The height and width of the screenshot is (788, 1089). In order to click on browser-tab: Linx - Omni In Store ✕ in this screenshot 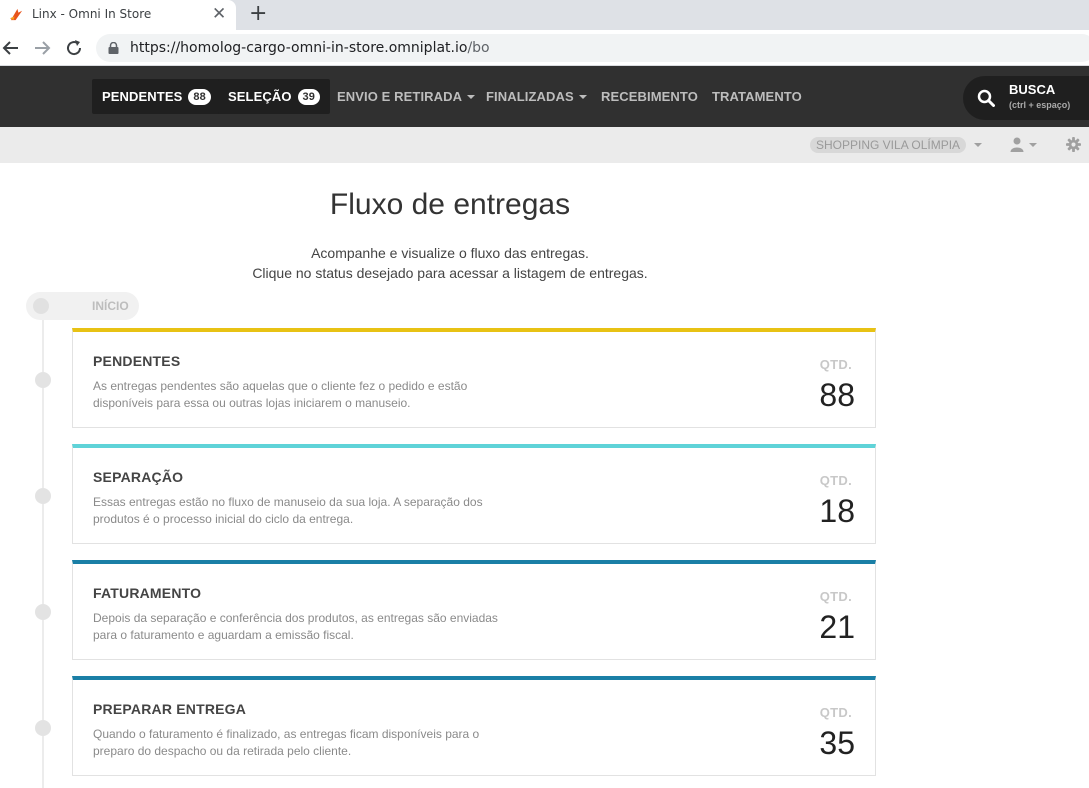, I will do `click(118, 15)`.